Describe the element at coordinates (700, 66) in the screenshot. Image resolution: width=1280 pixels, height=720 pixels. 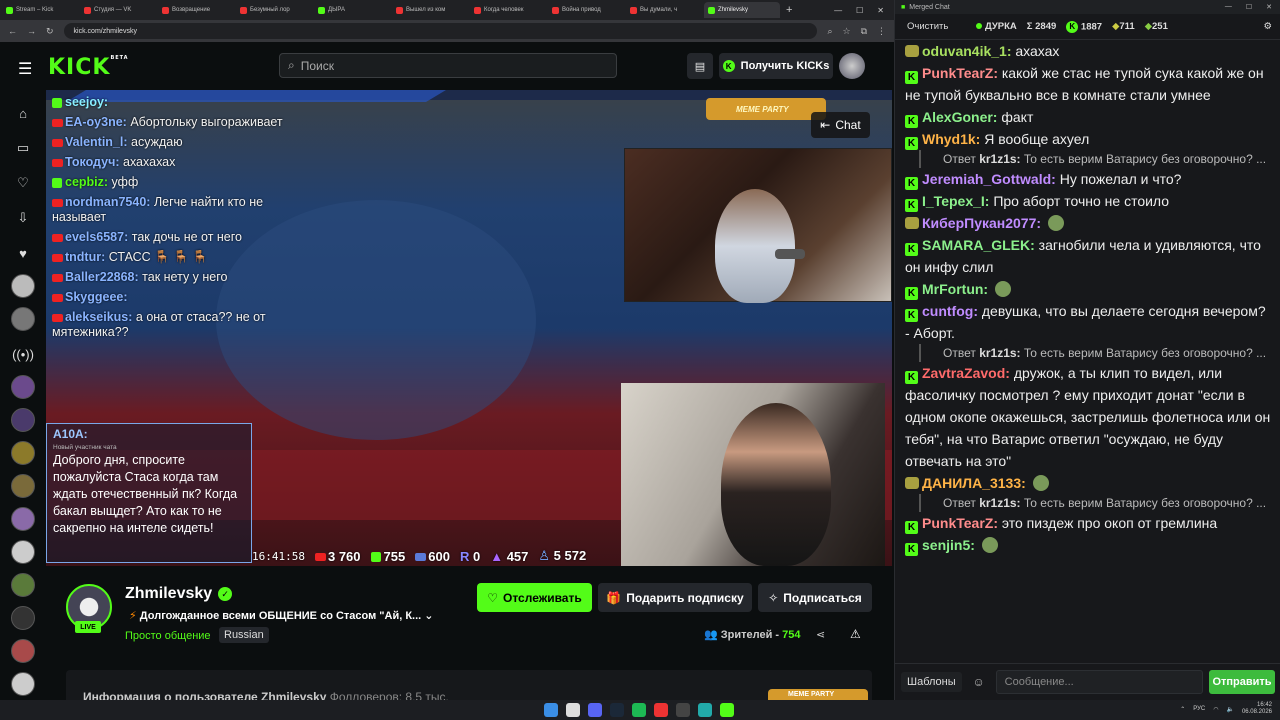
I see `browse-button: ▤` at that location.